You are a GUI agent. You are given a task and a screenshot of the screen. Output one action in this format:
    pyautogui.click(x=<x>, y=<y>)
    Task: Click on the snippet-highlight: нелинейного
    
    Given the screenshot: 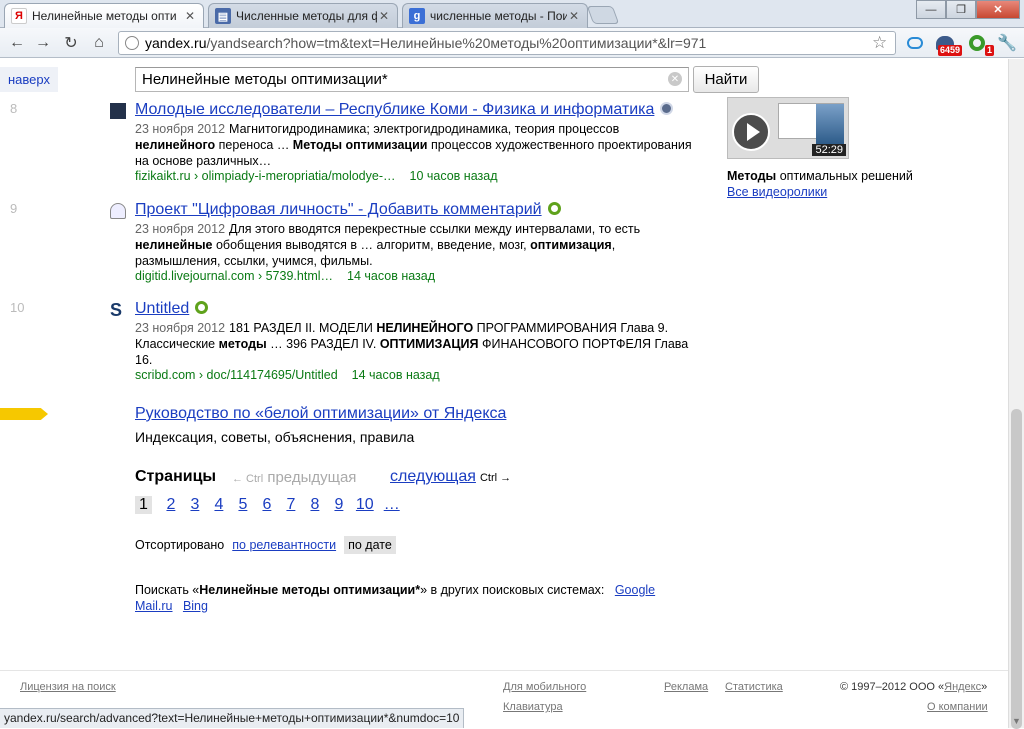 What is the action you would take?
    pyautogui.click(x=175, y=145)
    